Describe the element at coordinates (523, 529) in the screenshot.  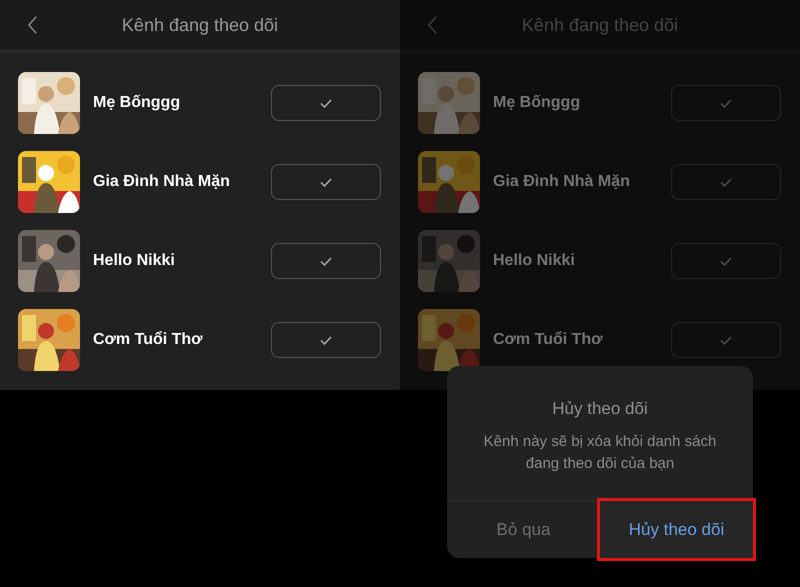
I see `cancel-button: Bỏ qua` at that location.